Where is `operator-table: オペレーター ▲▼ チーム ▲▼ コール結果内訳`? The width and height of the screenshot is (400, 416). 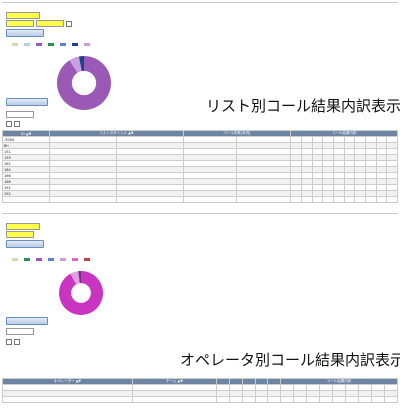
operator-table: オペレーター ▲▼ チーム ▲▼ コール結果内訳 is located at coordinates (200, 390).